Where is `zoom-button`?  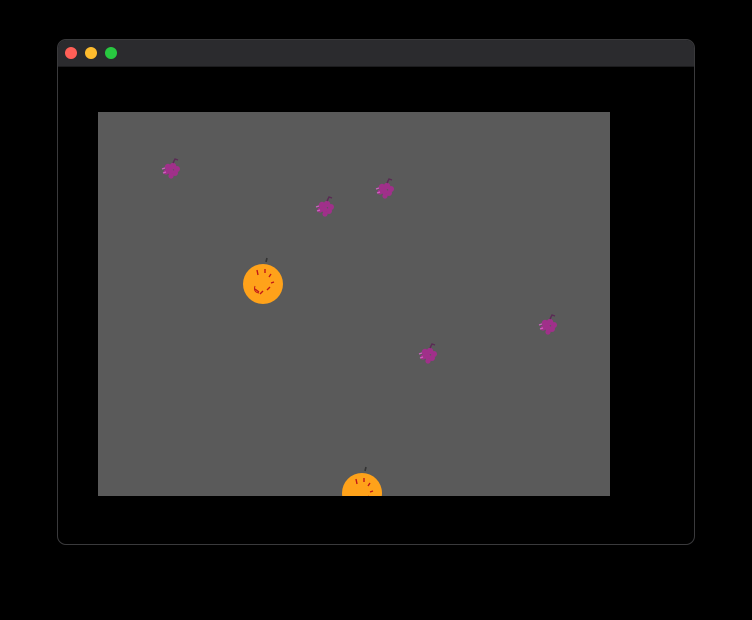 zoom-button is located at coordinates (111, 53).